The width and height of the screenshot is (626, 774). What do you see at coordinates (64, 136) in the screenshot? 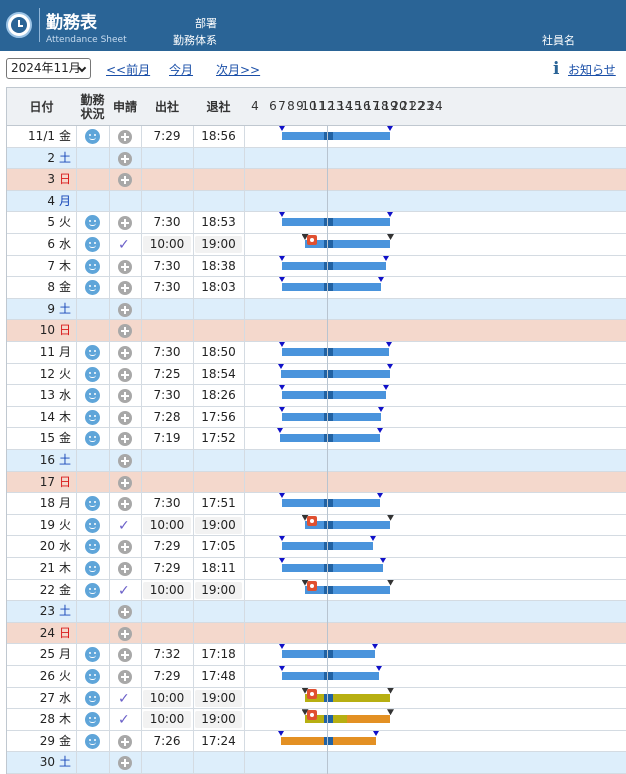
I see `weekday-cell: 金` at bounding box center [64, 136].